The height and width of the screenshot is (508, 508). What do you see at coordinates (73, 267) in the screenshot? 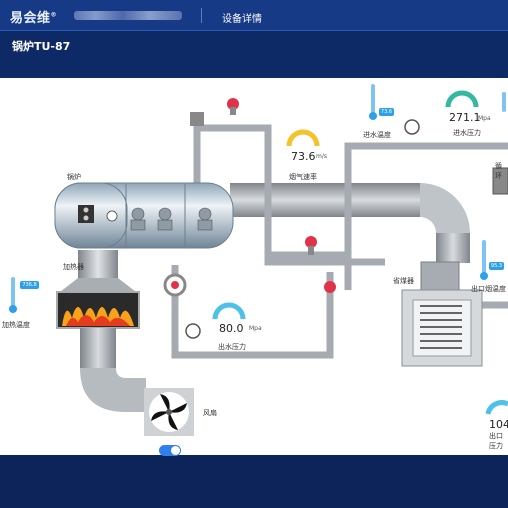
I see `heater-label: 加热器` at bounding box center [73, 267].